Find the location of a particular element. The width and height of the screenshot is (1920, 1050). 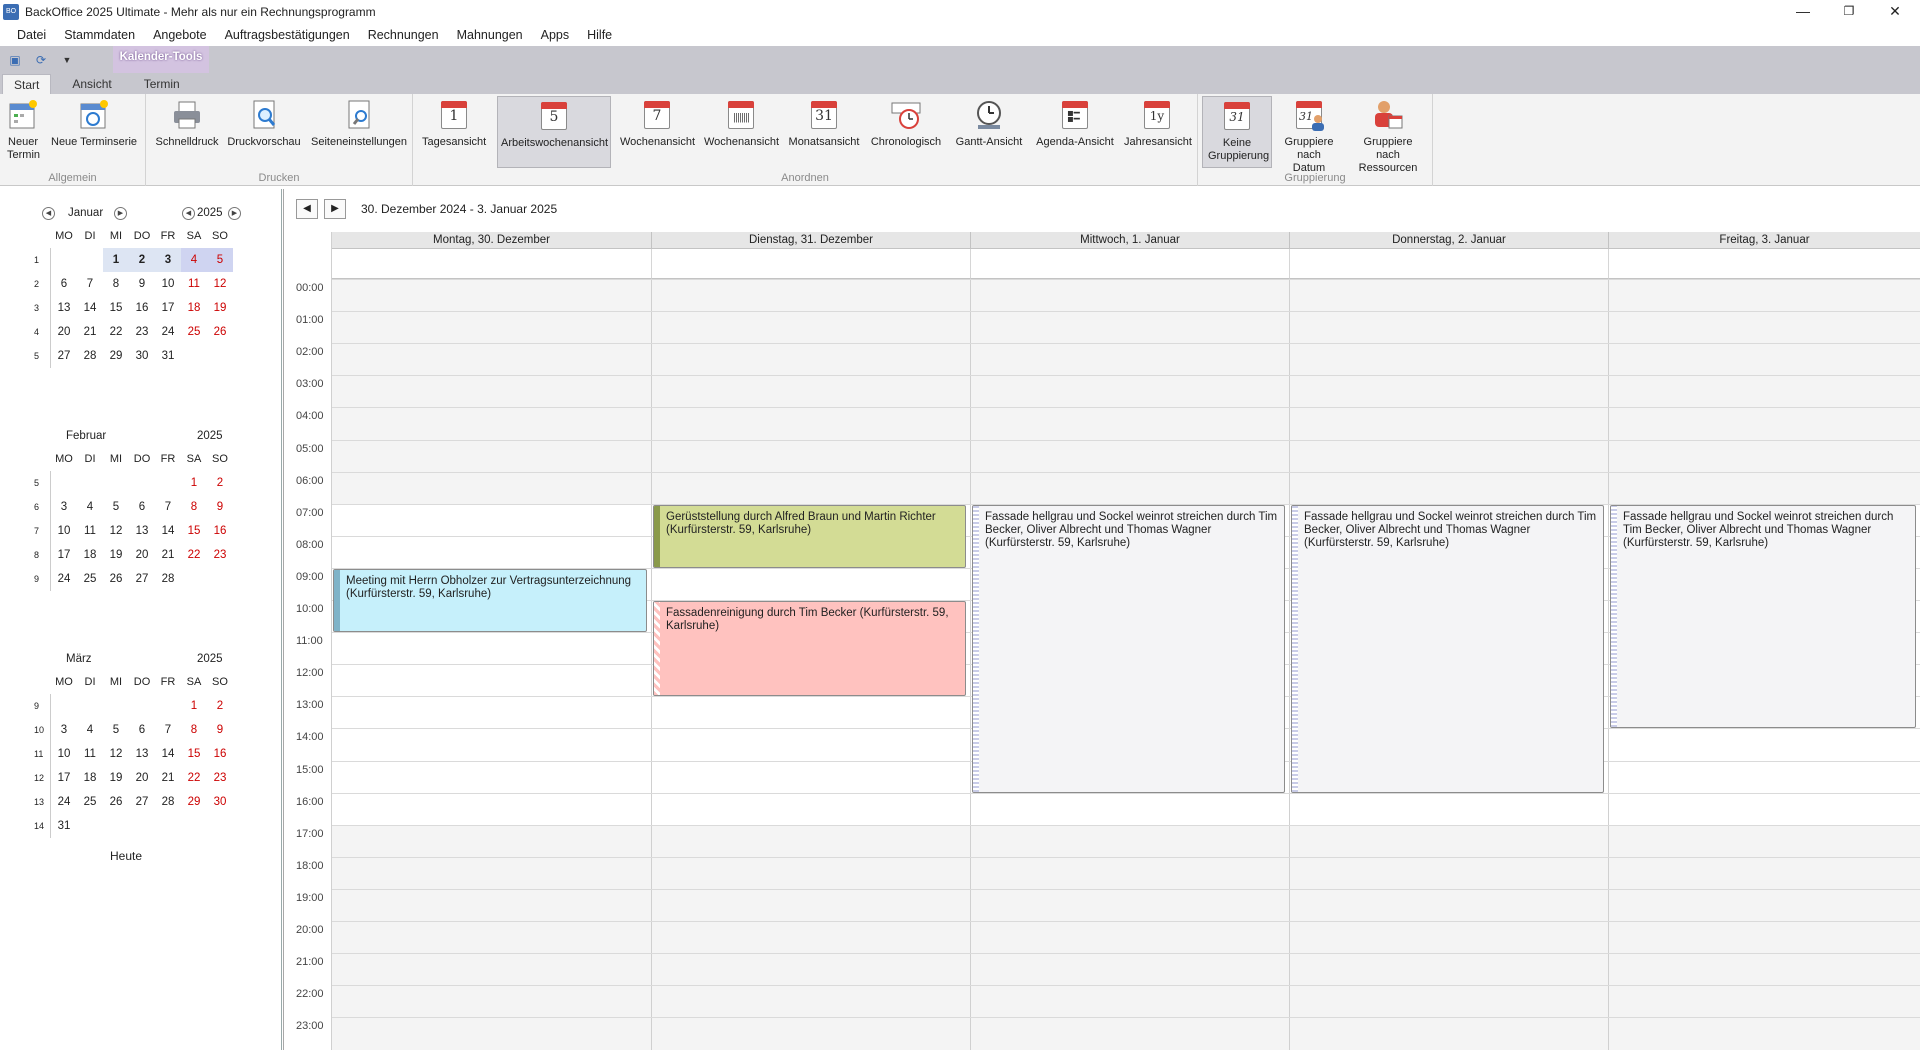

next-month-icon: ▶ is located at coordinates (120, 213).